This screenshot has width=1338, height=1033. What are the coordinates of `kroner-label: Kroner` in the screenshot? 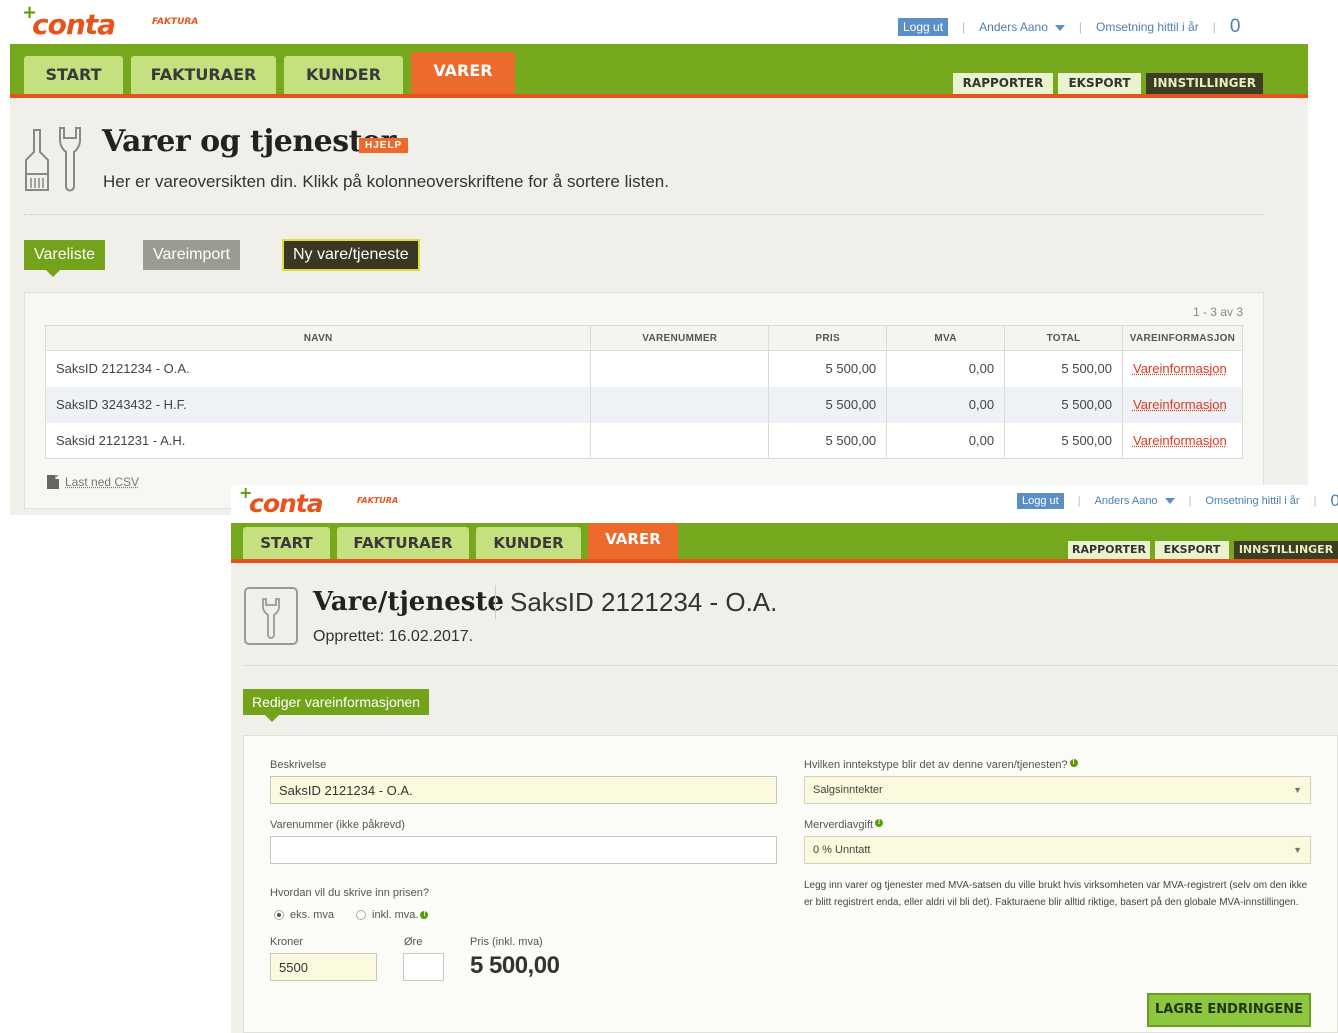 It's located at (287, 942).